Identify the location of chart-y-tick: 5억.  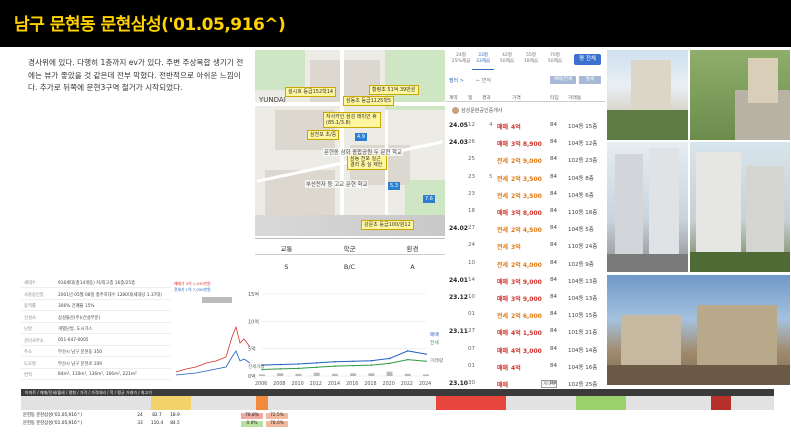
(252, 349).